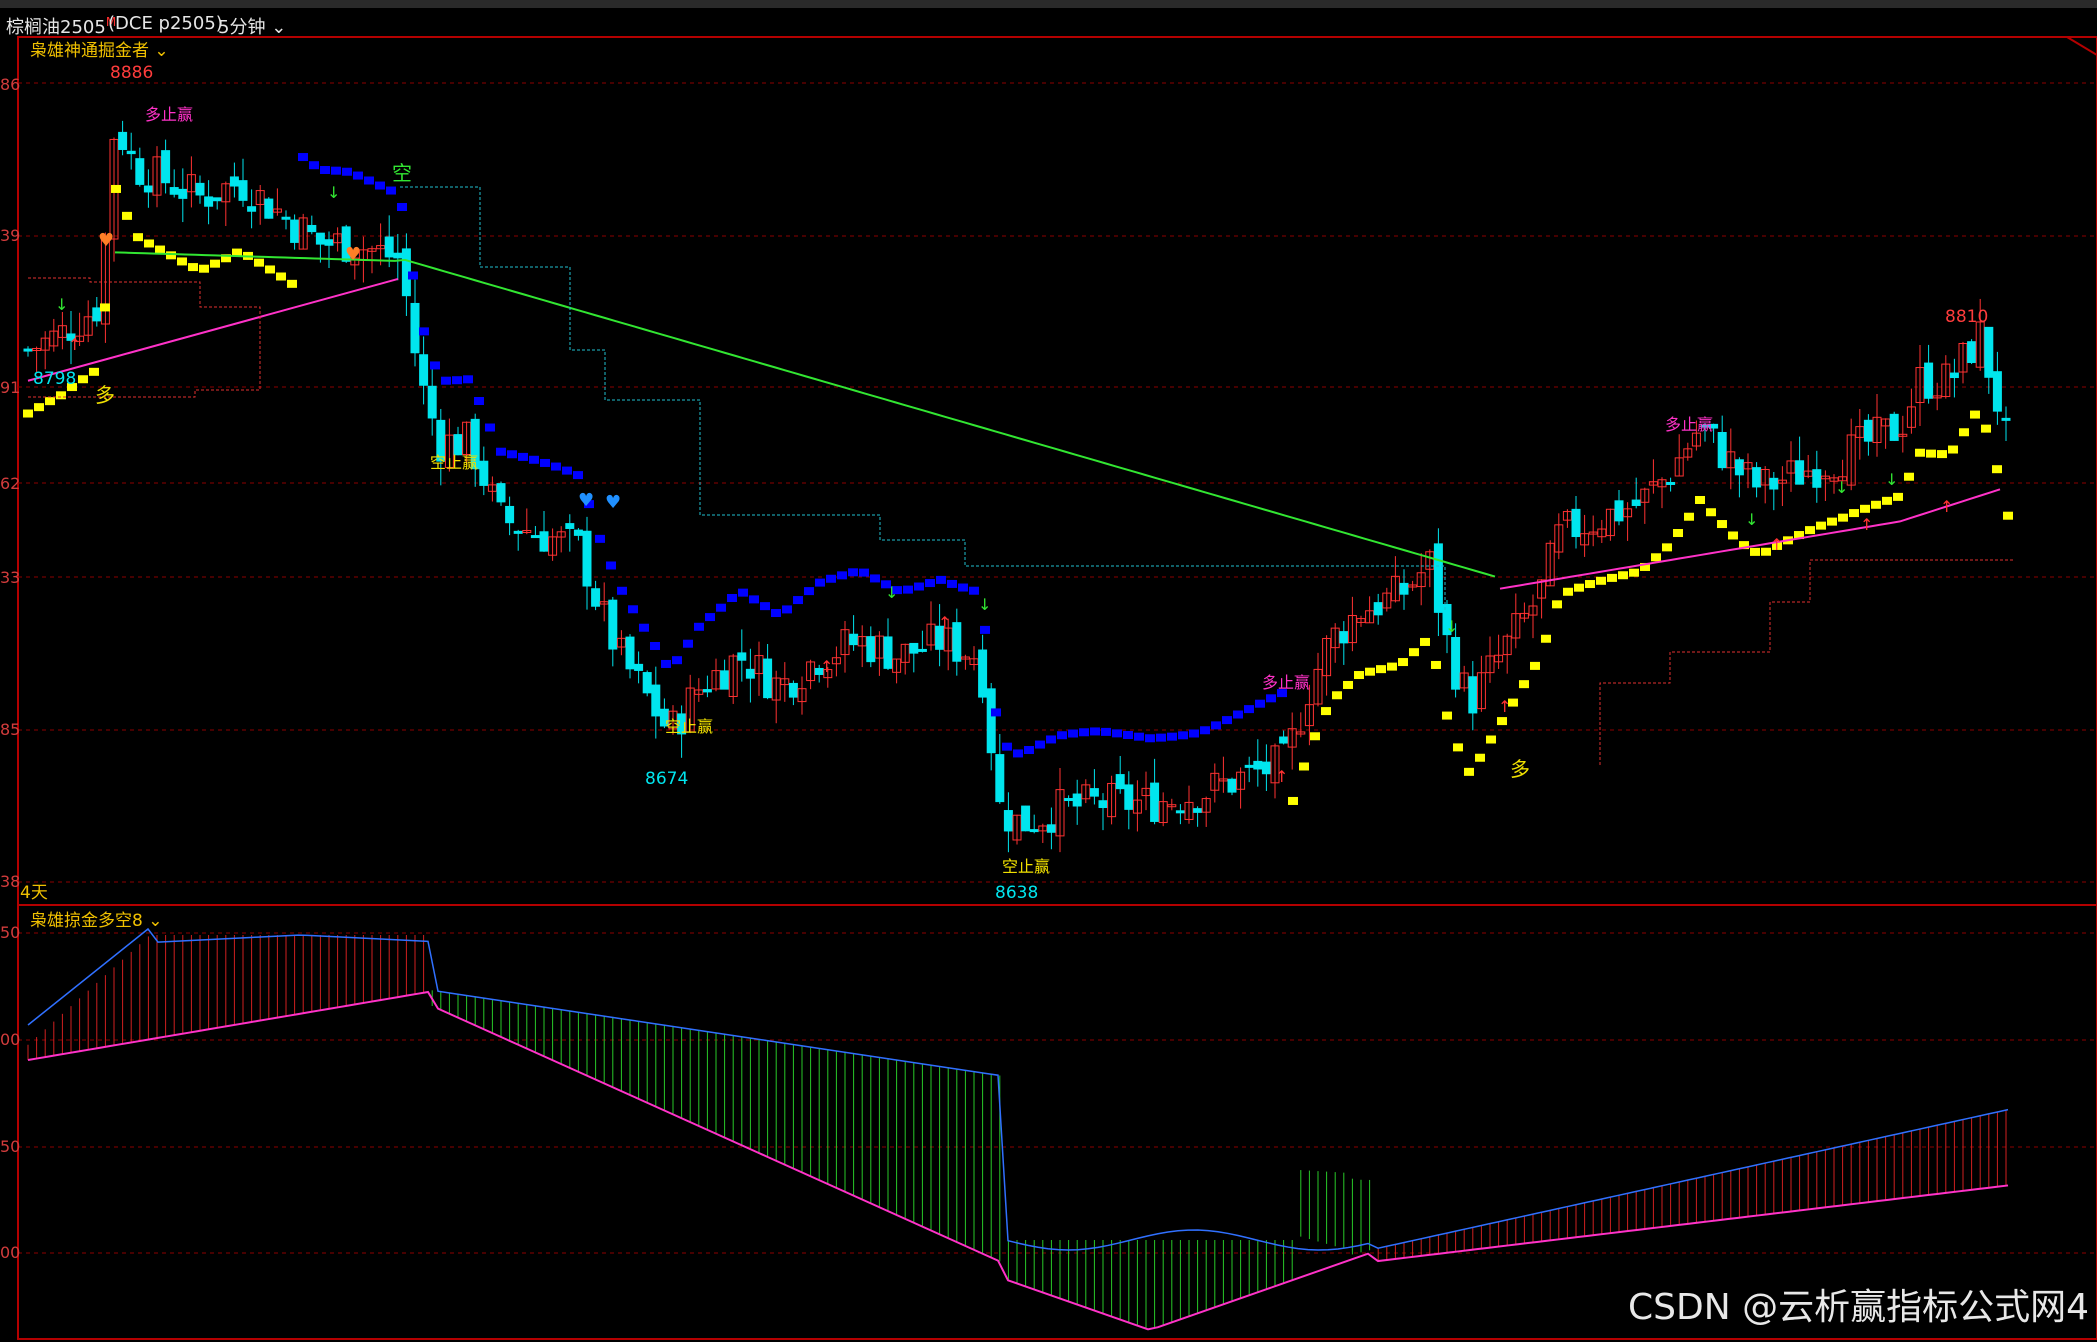  What do you see at coordinates (1807, 662) in the screenshot?
I see `stop-line` at bounding box center [1807, 662].